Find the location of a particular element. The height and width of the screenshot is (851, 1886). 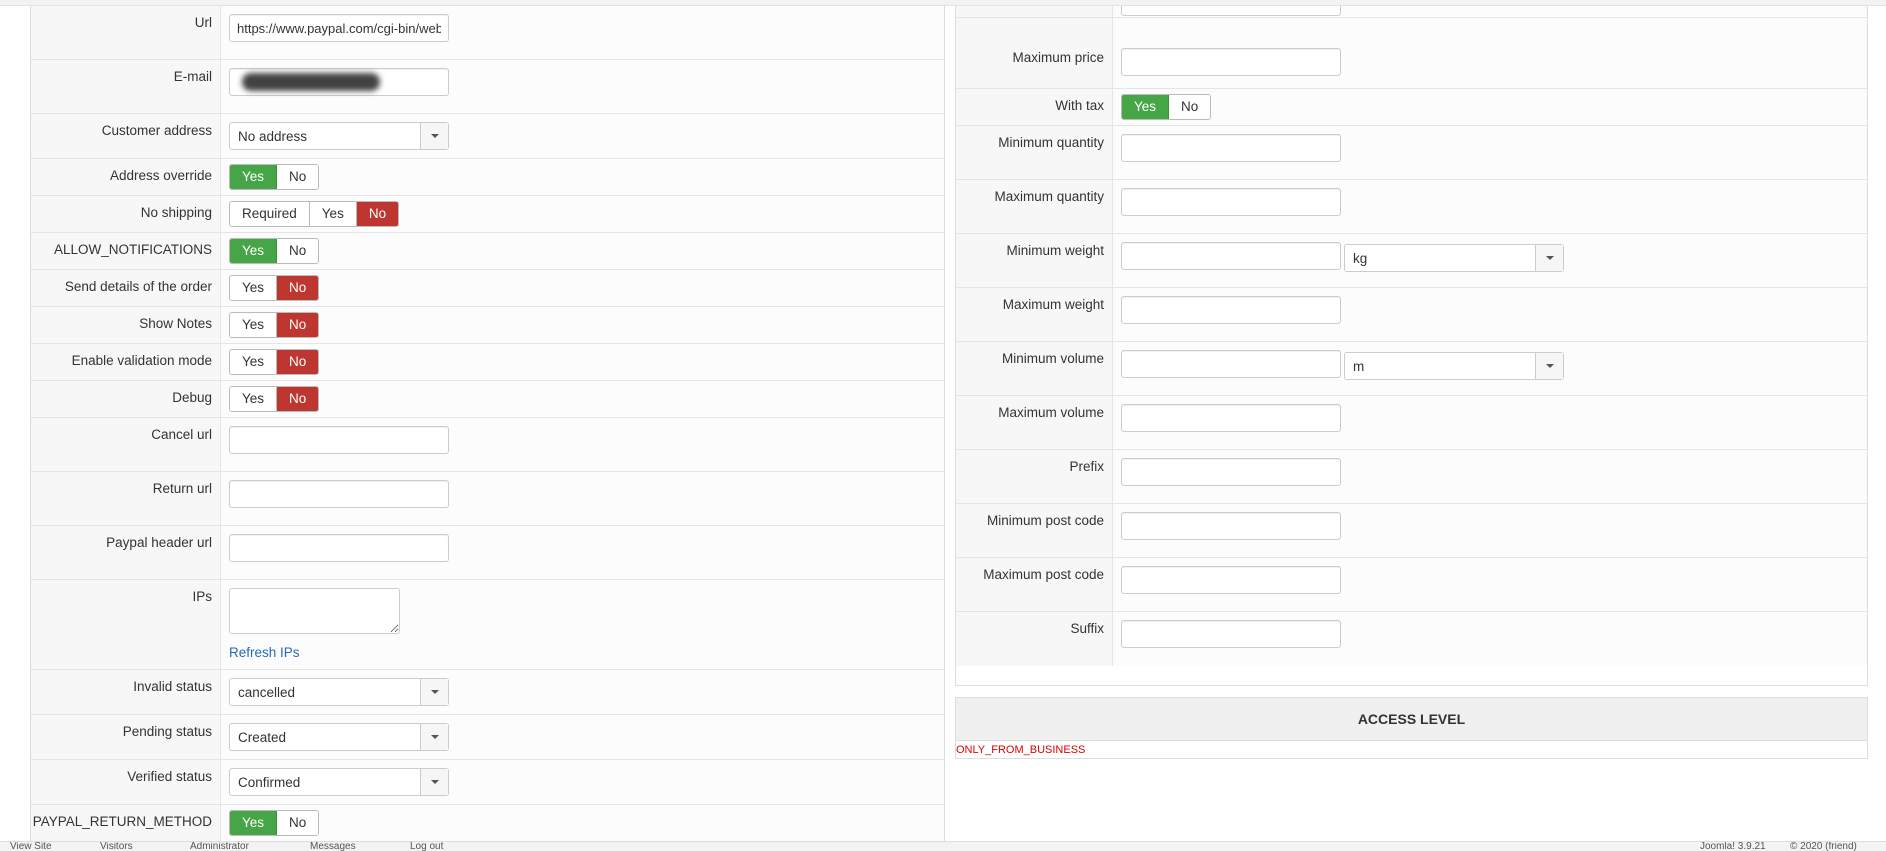

max-price-input is located at coordinates (1231, 62).